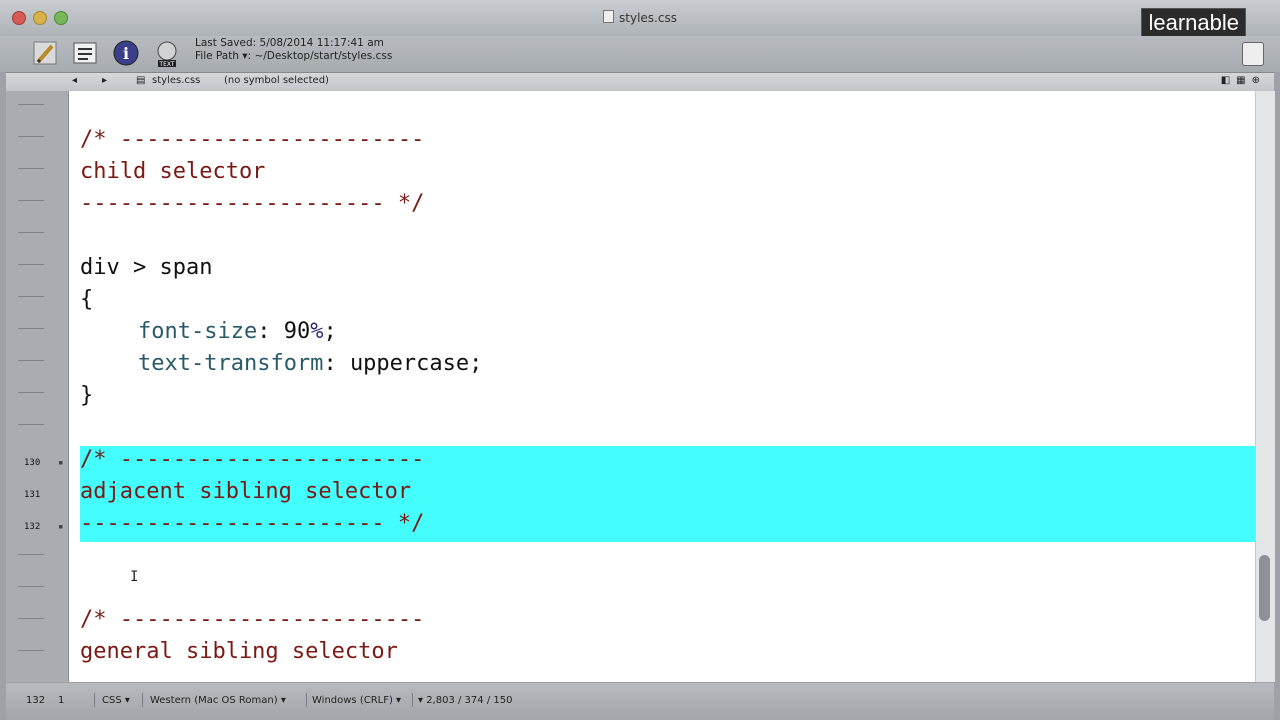 The width and height of the screenshot is (1280, 720). Describe the element at coordinates (167, 53) in the screenshot. I see `text-options-icon: TEXT` at that location.